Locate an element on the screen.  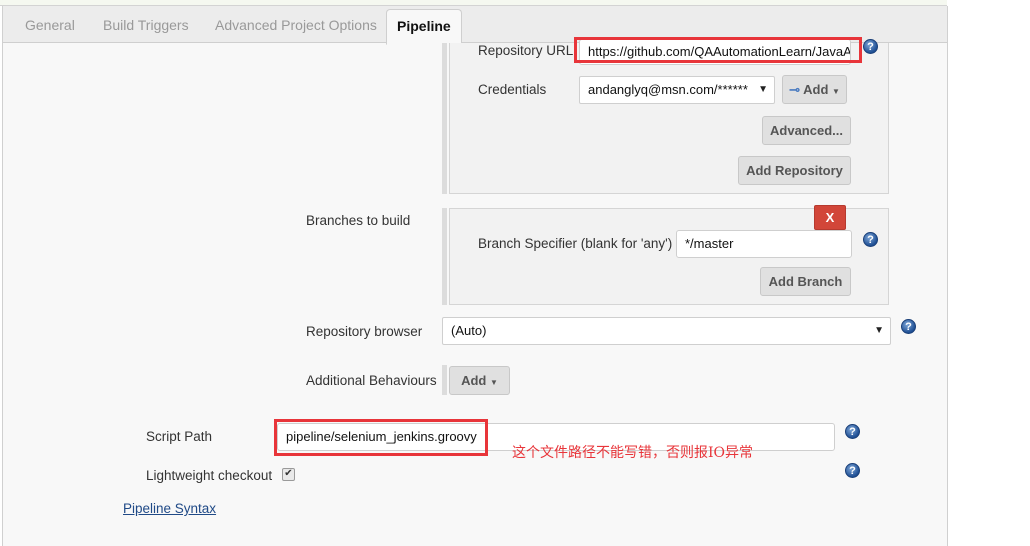
repository-section-bar is located at coordinates (444, 118).